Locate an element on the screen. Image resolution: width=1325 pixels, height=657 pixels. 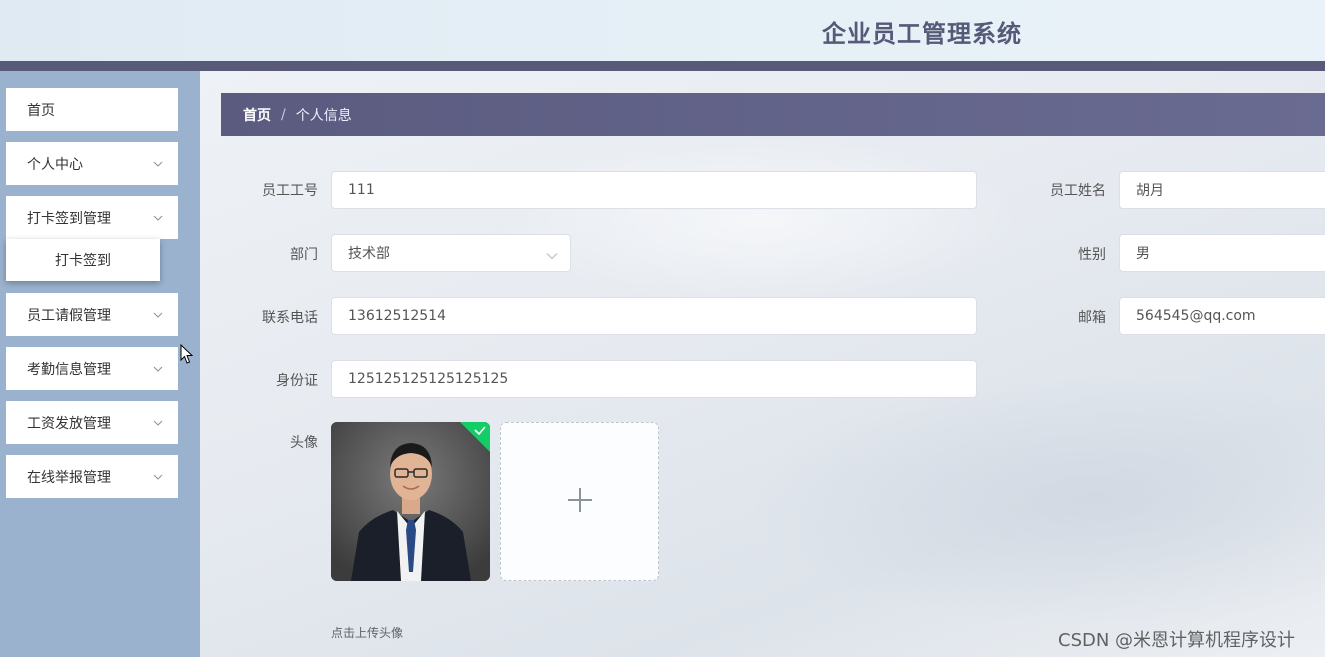
id-card-label: 身份证 is located at coordinates (297, 381).